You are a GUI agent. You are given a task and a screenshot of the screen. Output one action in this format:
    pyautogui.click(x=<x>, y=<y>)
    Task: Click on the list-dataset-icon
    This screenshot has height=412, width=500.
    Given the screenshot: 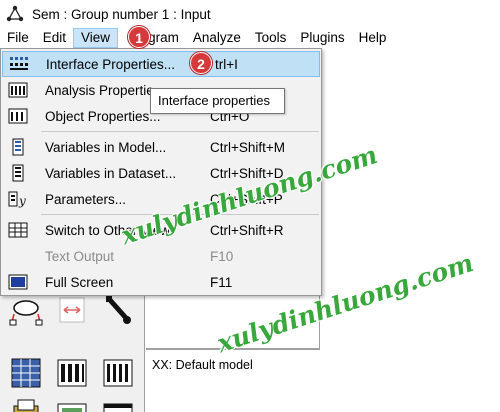 What is the action you would take?
    pyautogui.click(x=118, y=372)
    